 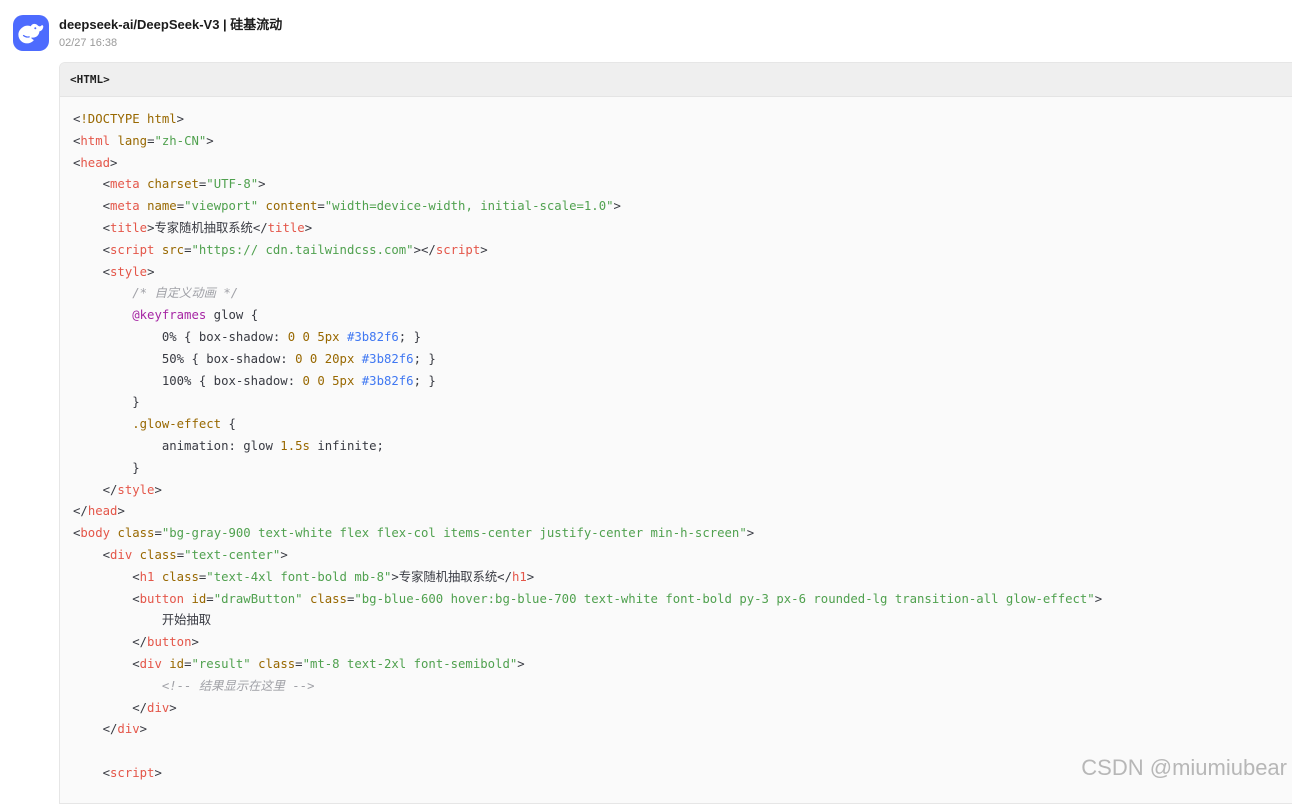 I want to click on code-token: "viewport", so click(x=221, y=206).